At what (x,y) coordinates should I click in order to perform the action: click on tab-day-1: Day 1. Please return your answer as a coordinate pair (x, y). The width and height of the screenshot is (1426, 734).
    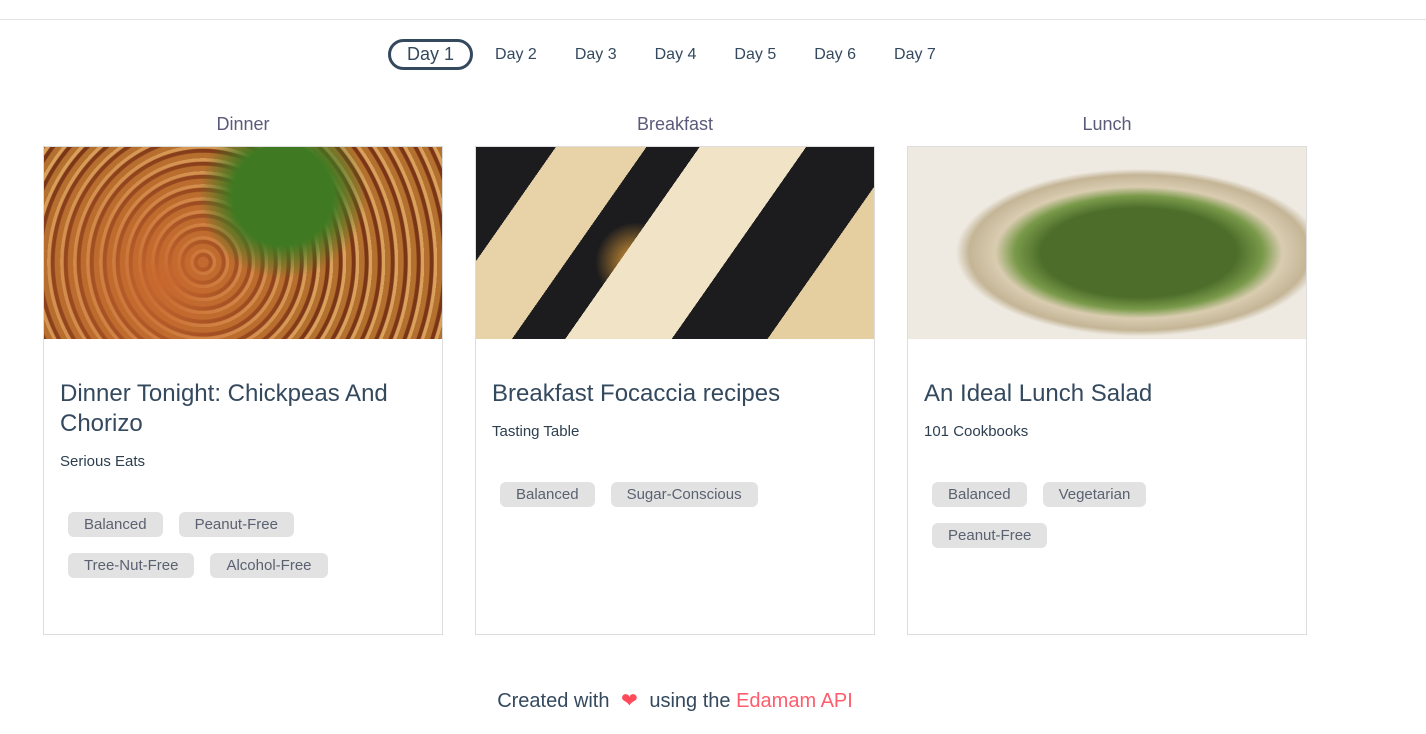
    Looking at the image, I should click on (431, 54).